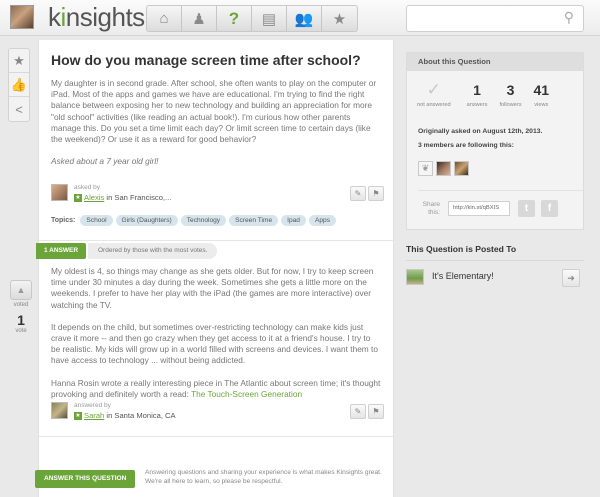 The image size is (600, 497). I want to click on twitter-icon: t, so click(526, 208).